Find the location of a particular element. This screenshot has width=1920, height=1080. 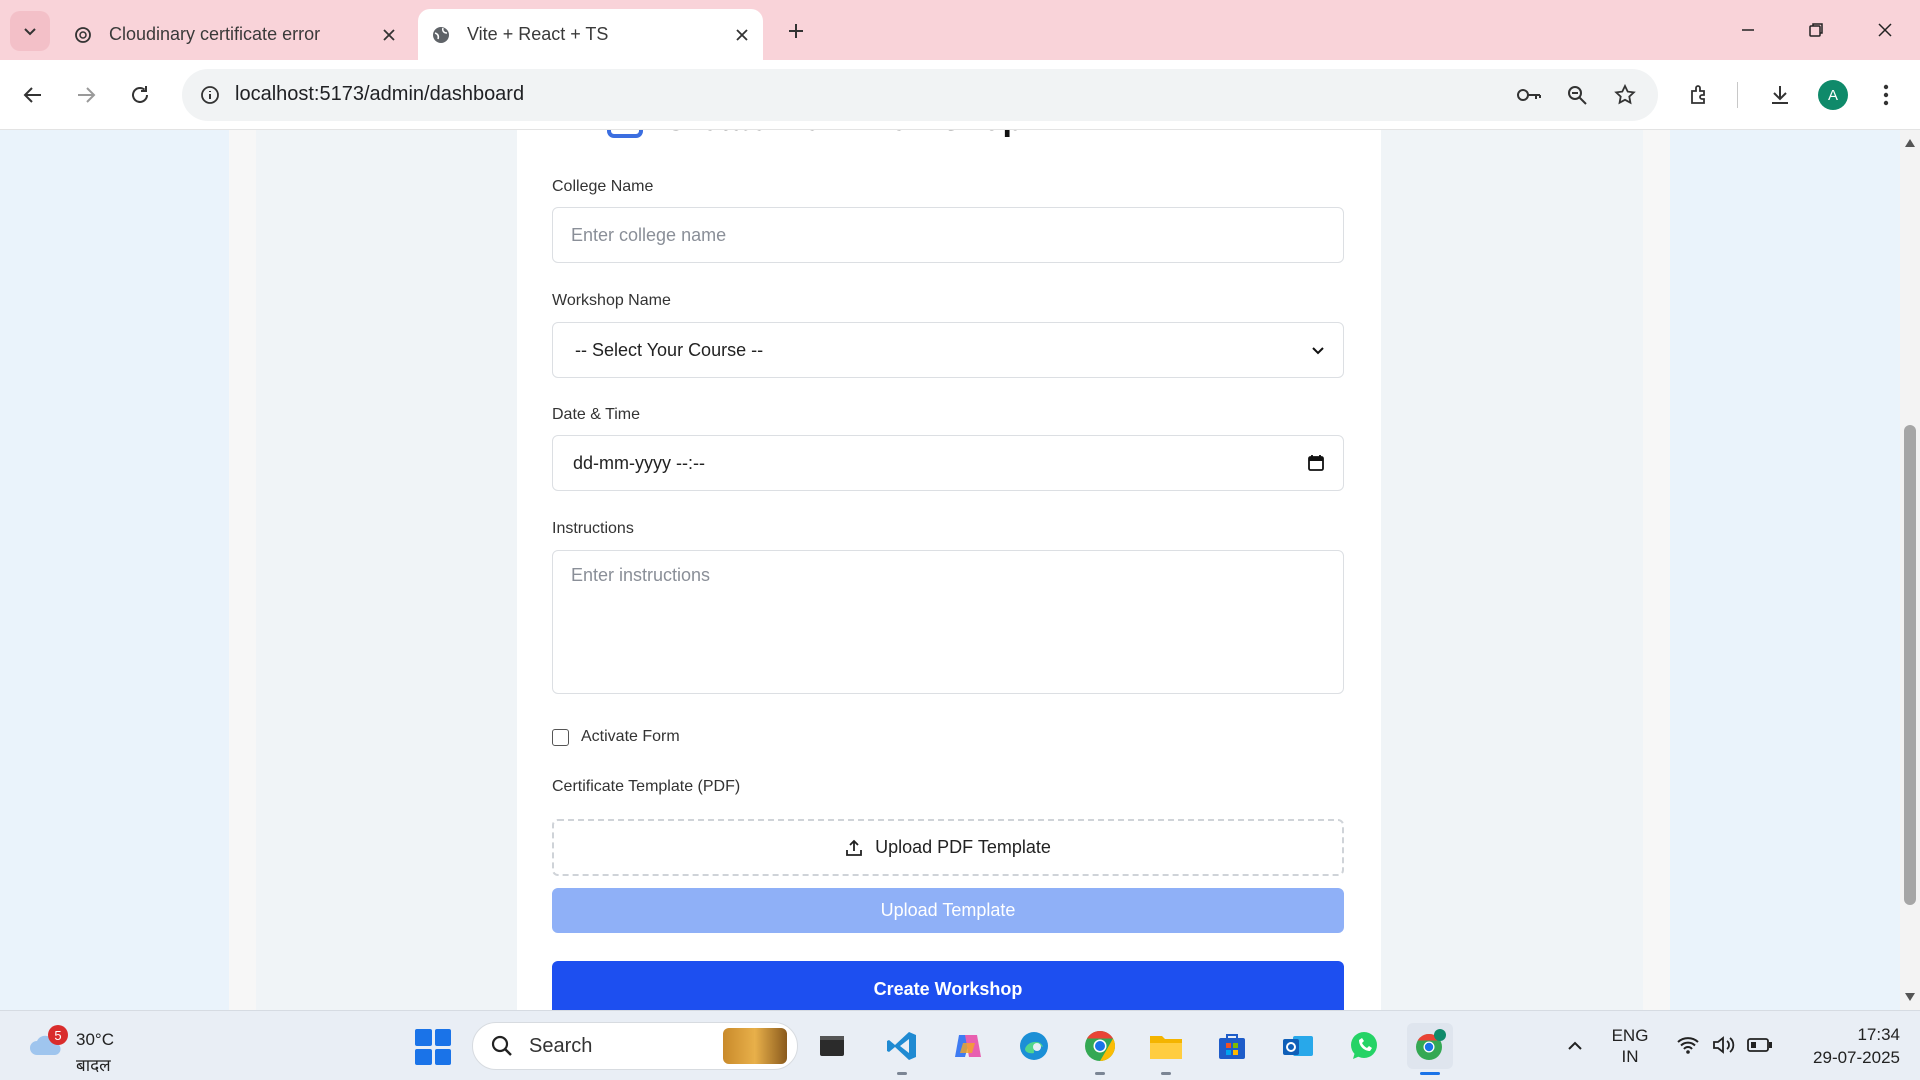

password-key-icon is located at coordinates (1529, 95).